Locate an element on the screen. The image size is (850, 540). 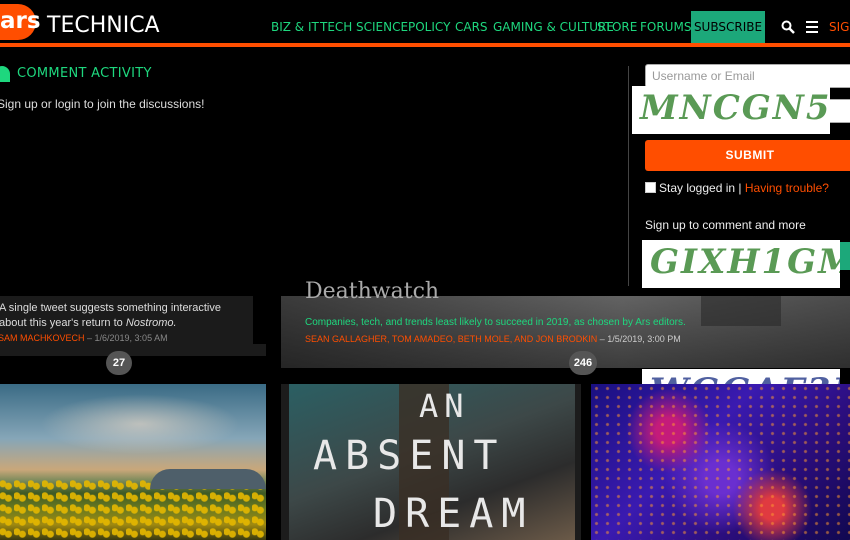
mountains is located at coordinates (208, 479).